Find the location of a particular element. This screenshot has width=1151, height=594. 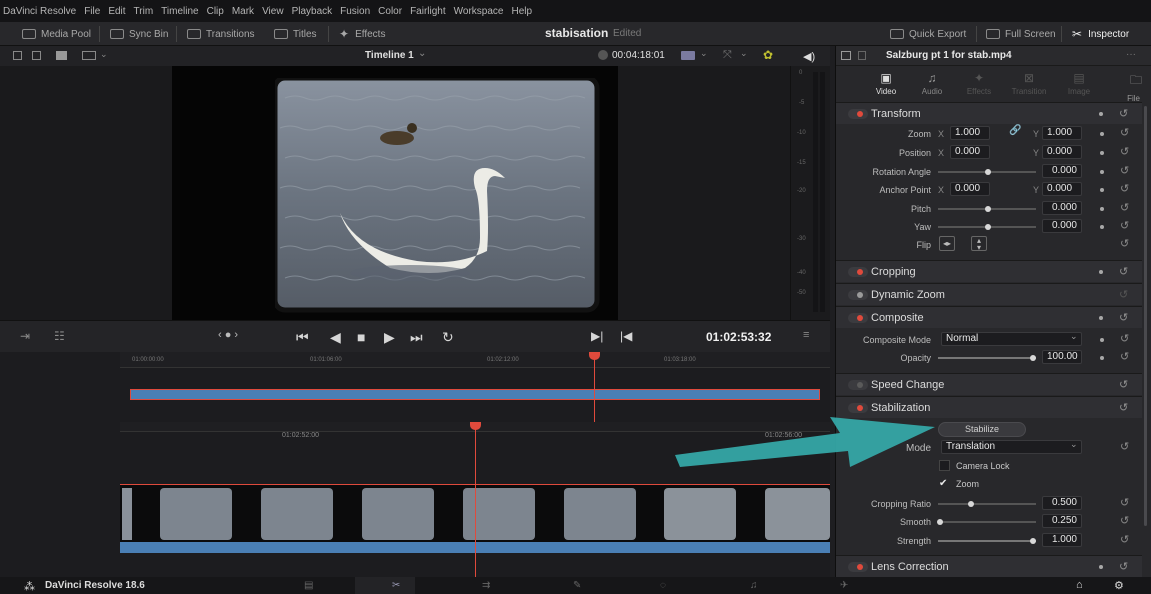

loop-icon: ↻ is located at coordinates (448, 337).